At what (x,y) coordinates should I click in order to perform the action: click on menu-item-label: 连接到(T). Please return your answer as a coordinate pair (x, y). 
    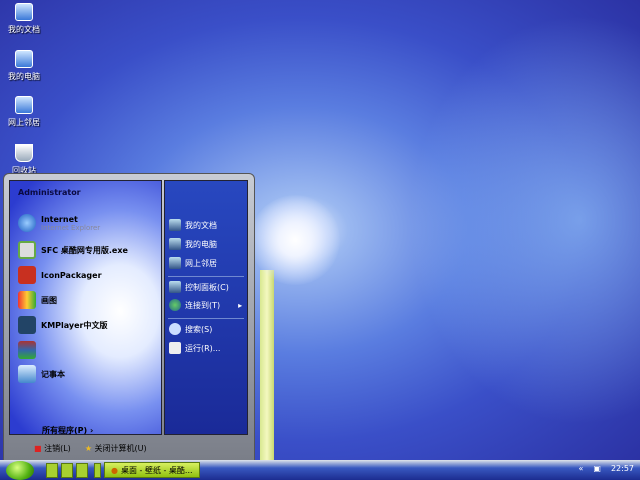
    Looking at the image, I should click on (203, 305).